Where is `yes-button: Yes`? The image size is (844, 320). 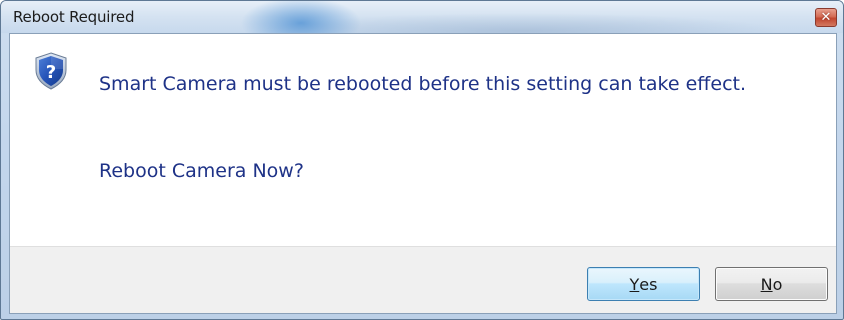
yes-button: Yes is located at coordinates (643, 284).